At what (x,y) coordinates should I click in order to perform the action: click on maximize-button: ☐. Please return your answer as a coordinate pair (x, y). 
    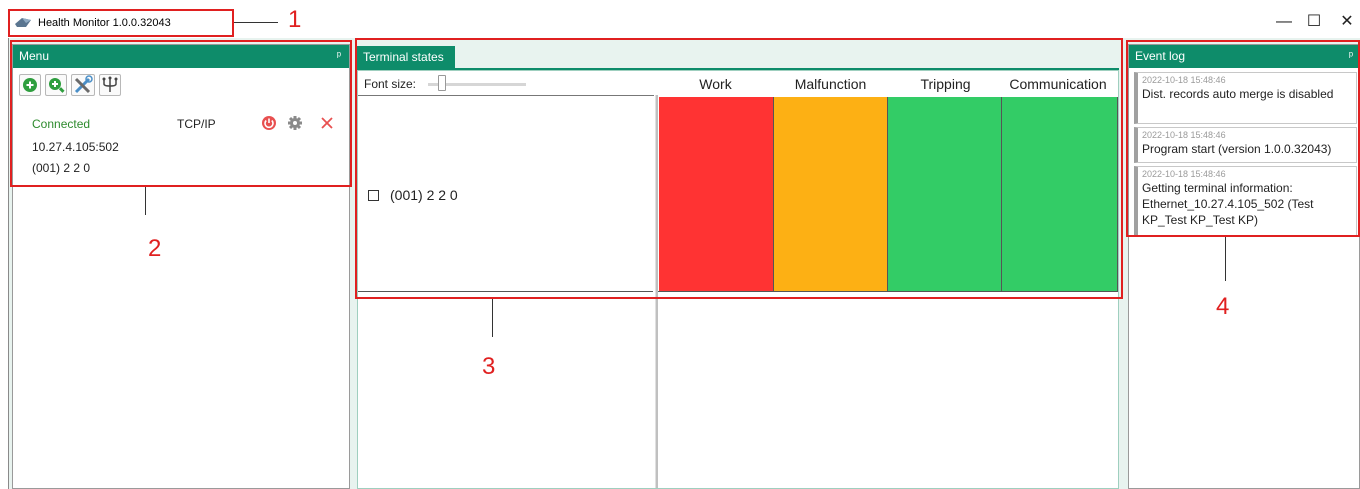
    Looking at the image, I should click on (1314, 22).